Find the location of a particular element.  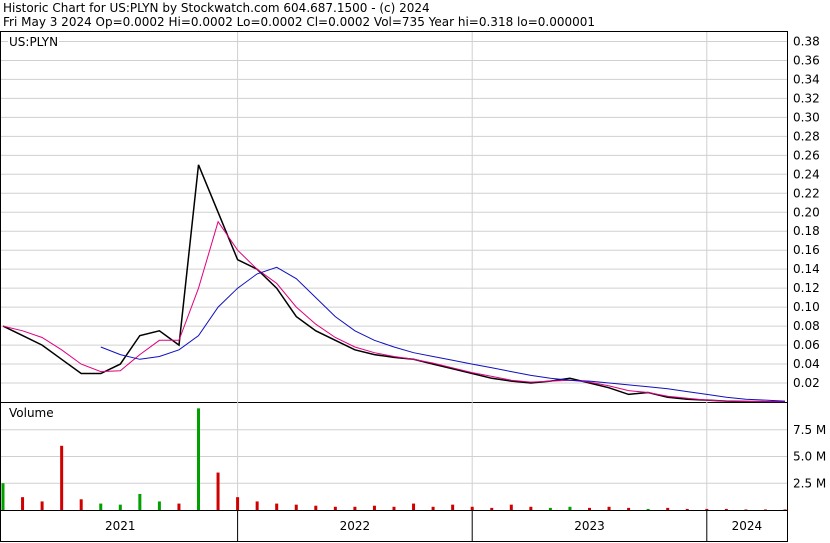

volume-axis-ticks: 2.5 M 5.0 M 7.5 M is located at coordinates (809, 457).